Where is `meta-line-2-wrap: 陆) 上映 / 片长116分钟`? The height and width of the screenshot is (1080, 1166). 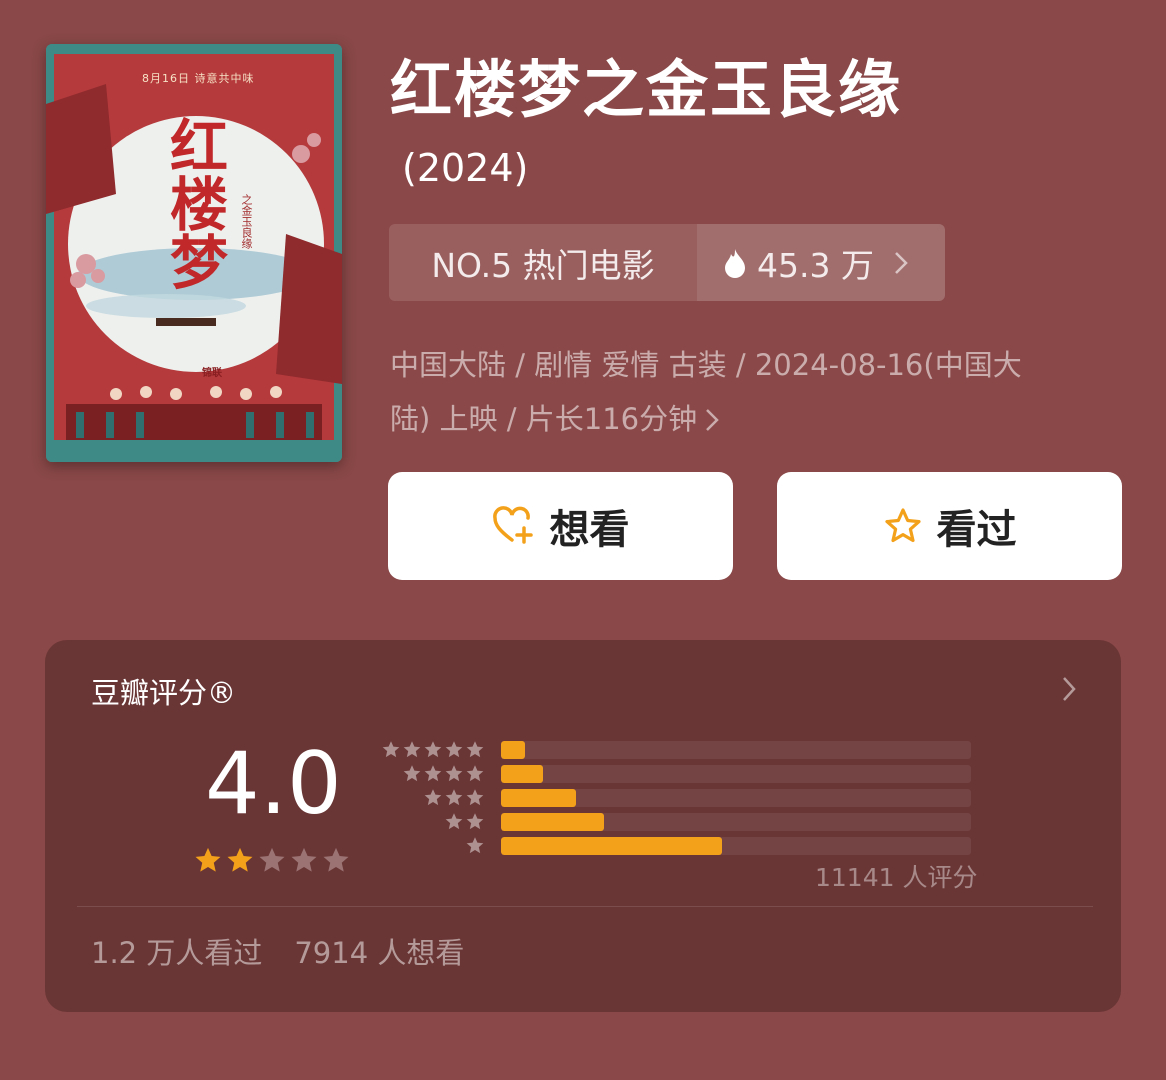
meta-line-2-wrap: 陆) 上映 / 片长116分钟 is located at coordinates (760, 420).